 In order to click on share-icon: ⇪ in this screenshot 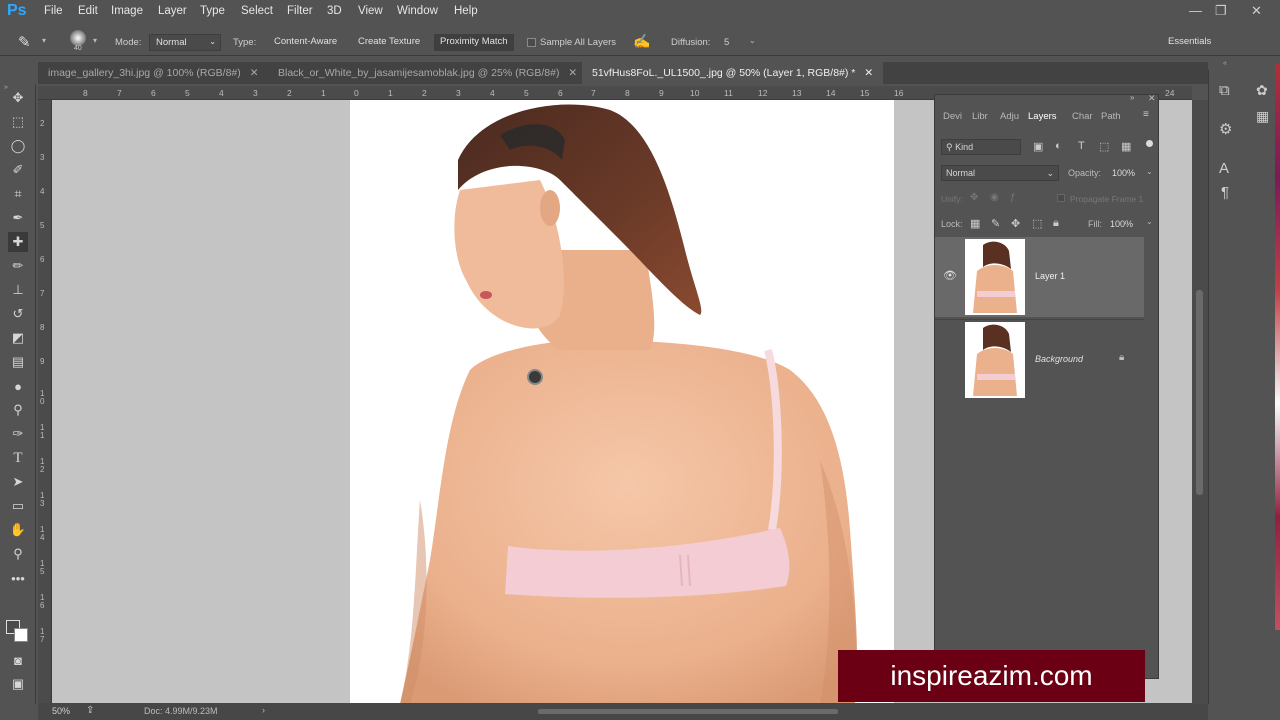, I will do `click(90, 710)`.